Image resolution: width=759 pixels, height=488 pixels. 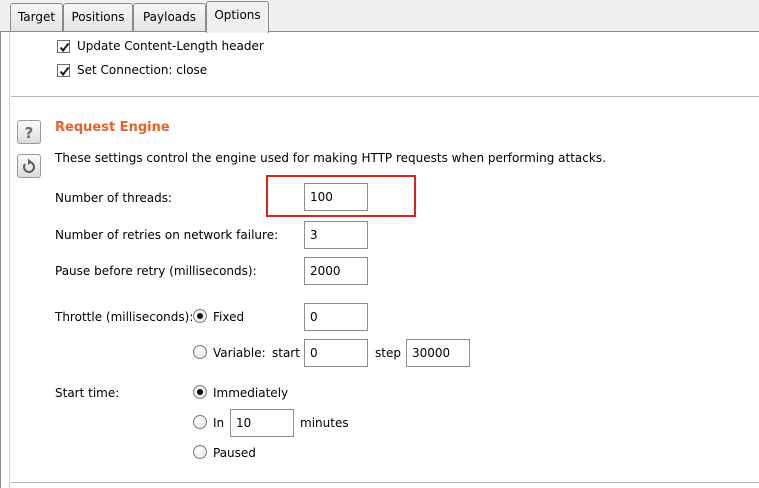 I want to click on throttle-start-input, so click(x=336, y=353).